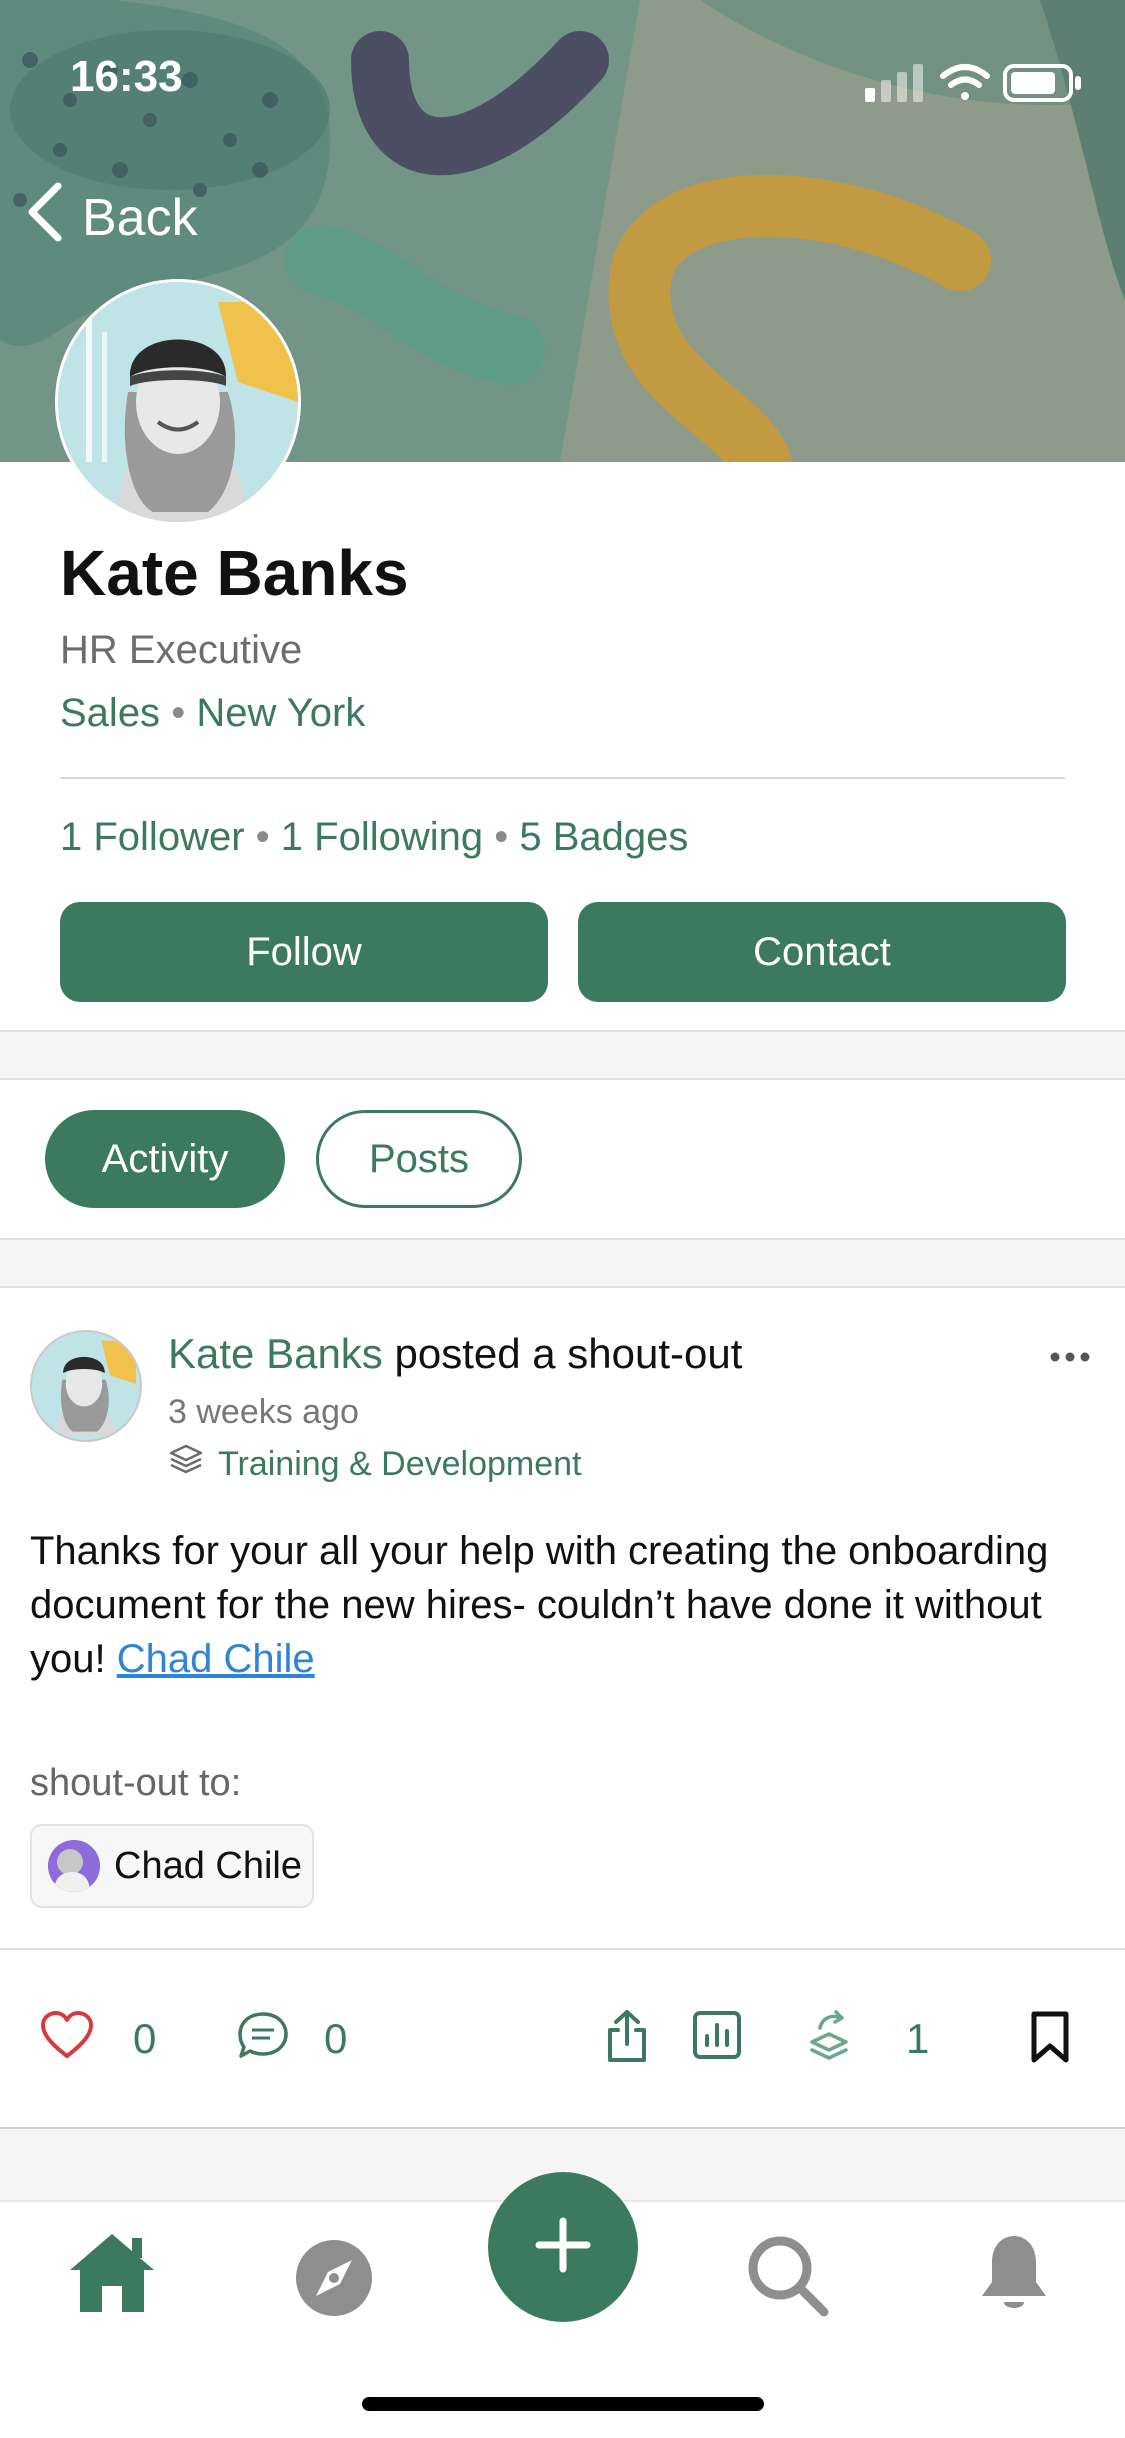 This screenshot has width=1125, height=2438. Describe the element at coordinates (145, 2038) in the screenshot. I see `like-count: 0` at that location.